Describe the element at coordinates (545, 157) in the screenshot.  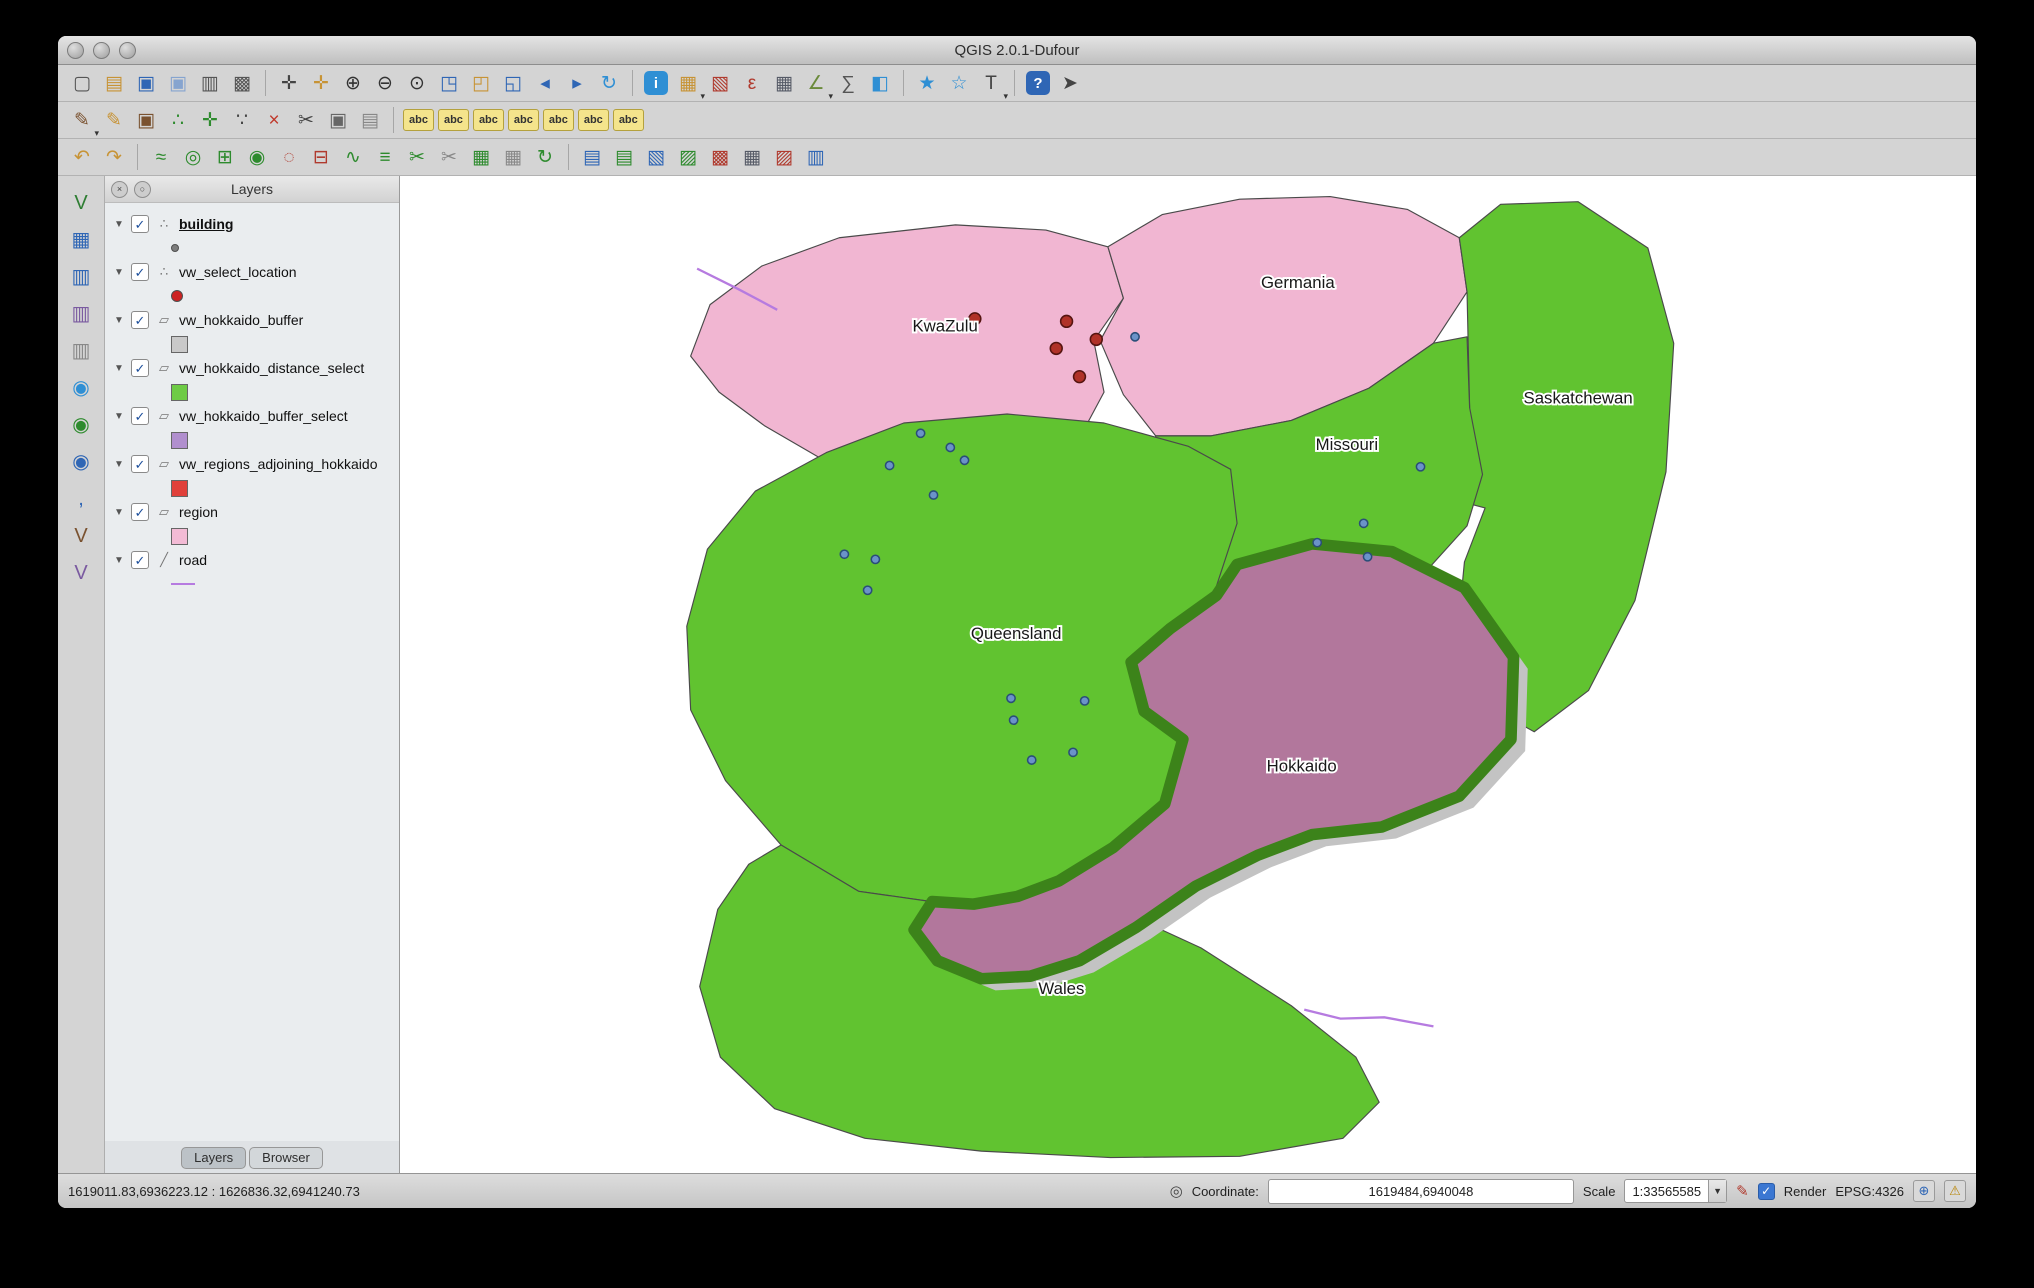
I see `rotate-point-symbols-icon: ↻` at that location.